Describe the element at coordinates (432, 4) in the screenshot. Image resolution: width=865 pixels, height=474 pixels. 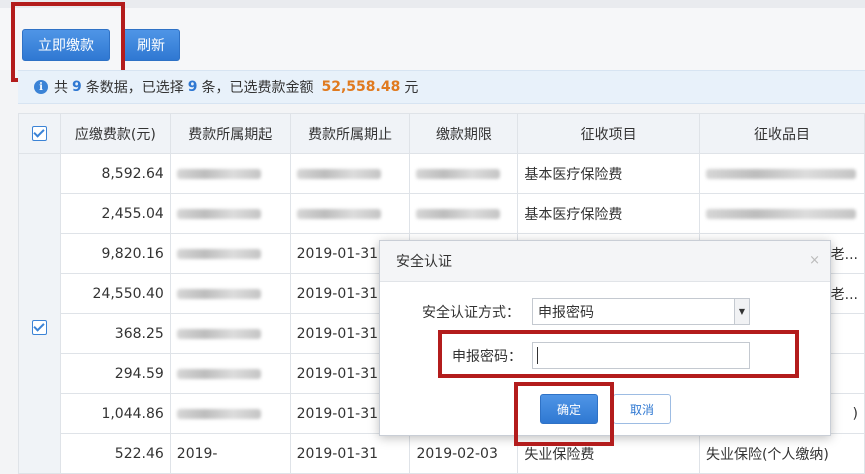
I see `top-strip` at that location.